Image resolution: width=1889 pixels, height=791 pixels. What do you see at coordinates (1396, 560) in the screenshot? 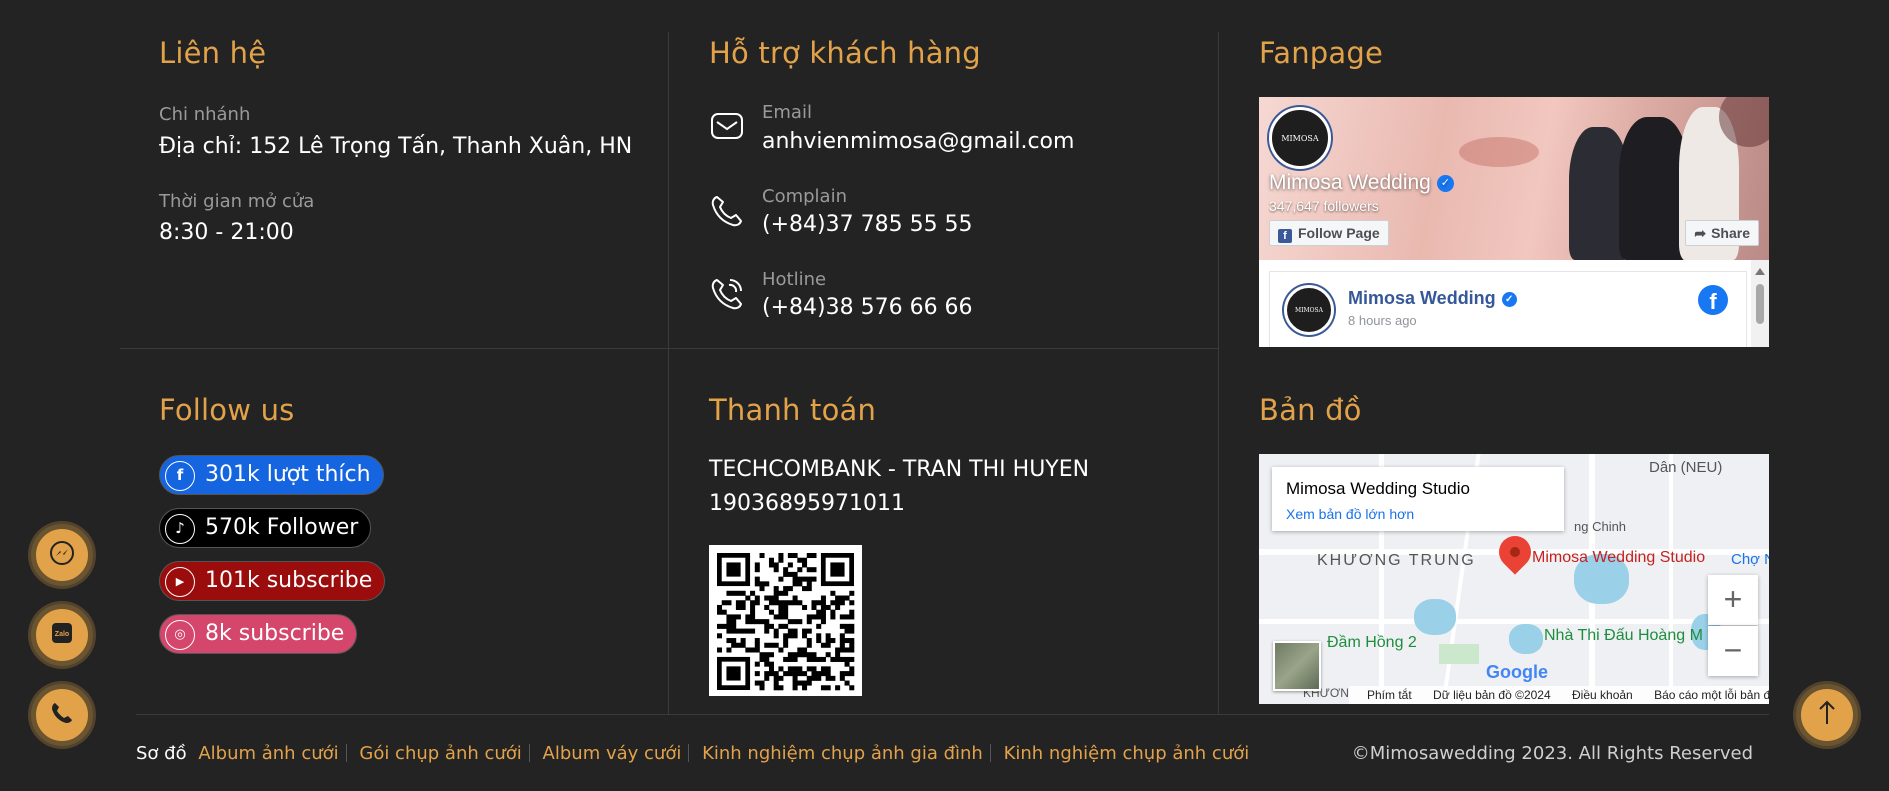
I see `map-district-label: KHƯƠNG TRUNG` at bounding box center [1396, 560].